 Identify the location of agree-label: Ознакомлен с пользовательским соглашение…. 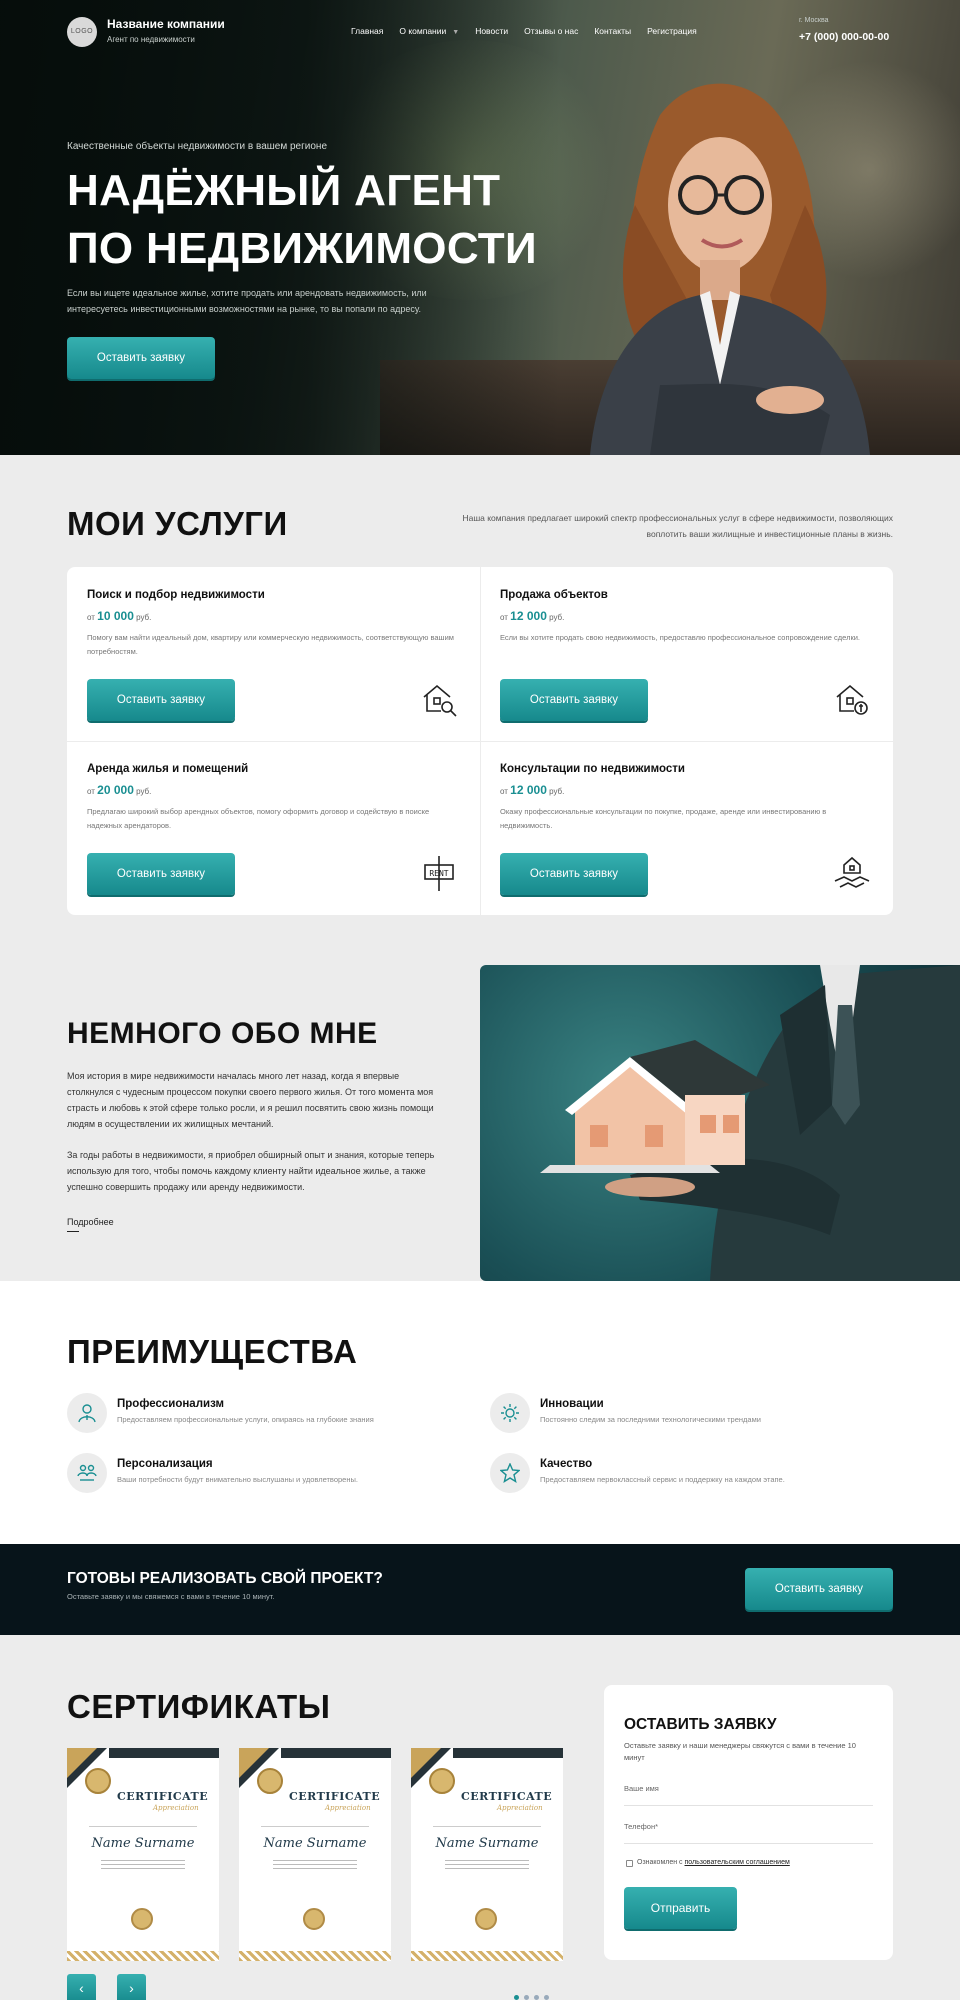
(713, 1862).